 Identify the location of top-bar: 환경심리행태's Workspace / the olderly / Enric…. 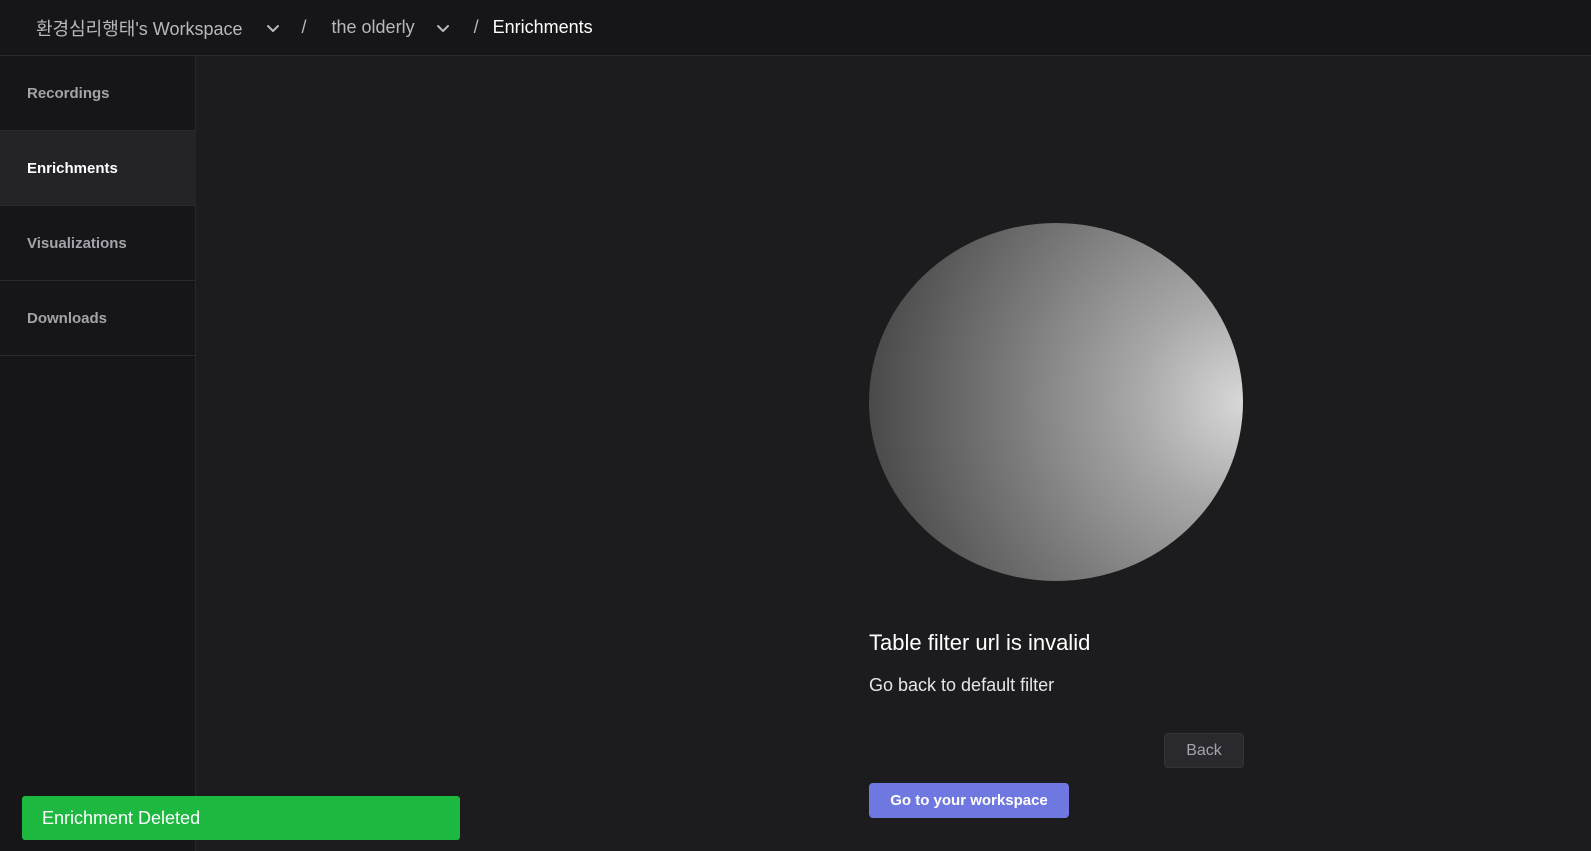
(795, 28).